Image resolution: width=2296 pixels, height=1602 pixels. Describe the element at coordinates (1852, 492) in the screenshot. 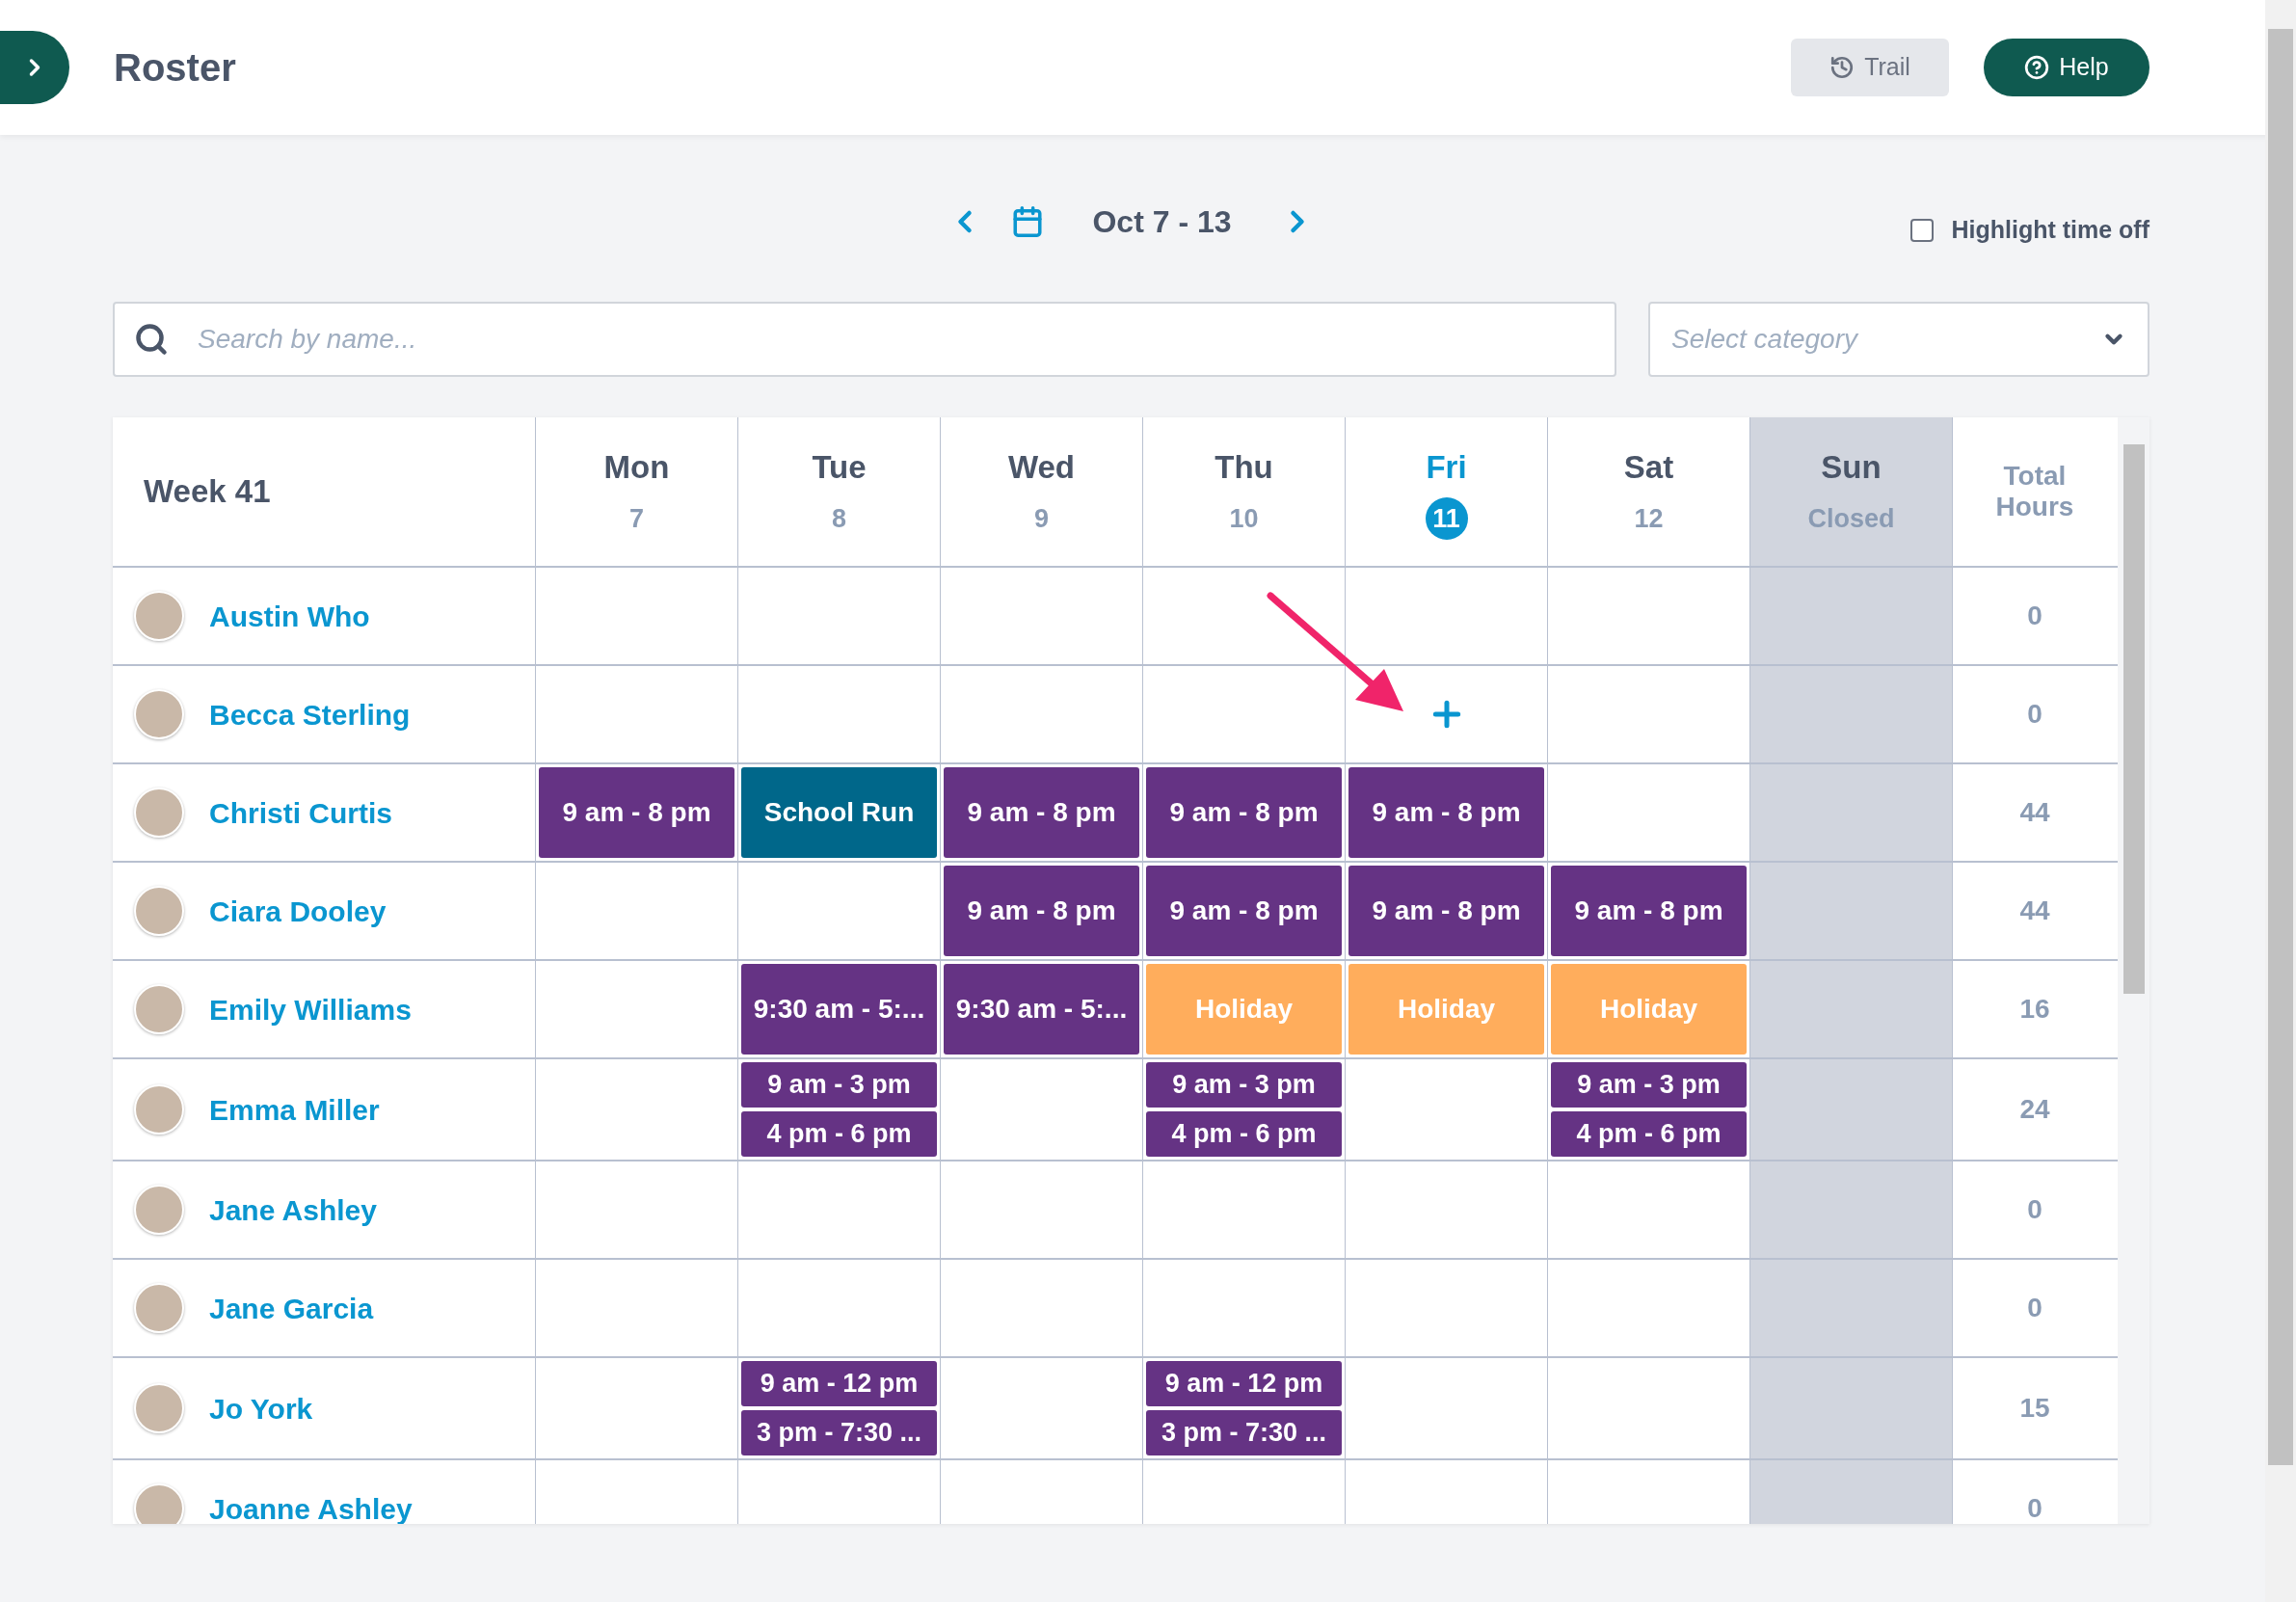

I see `day-header: Sun Closed` at that location.